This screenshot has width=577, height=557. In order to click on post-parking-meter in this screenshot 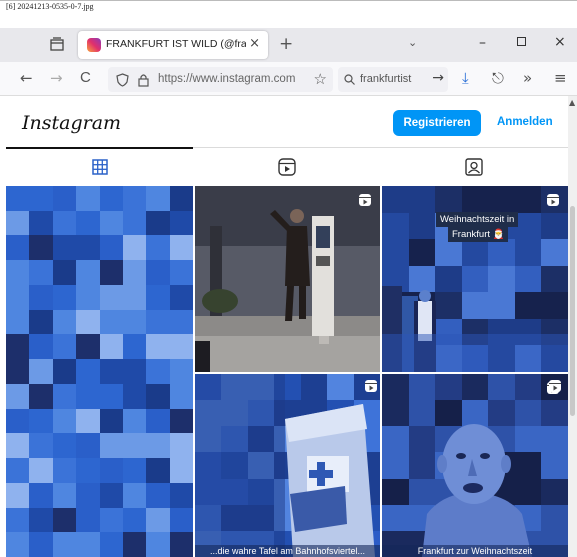, I will do `click(287, 279)`.